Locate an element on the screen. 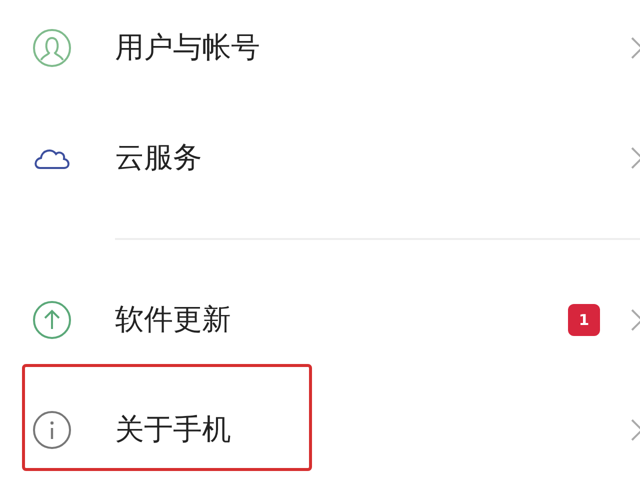 The height and width of the screenshot is (495, 640). item-label: 关于手机 is located at coordinates (173, 429).